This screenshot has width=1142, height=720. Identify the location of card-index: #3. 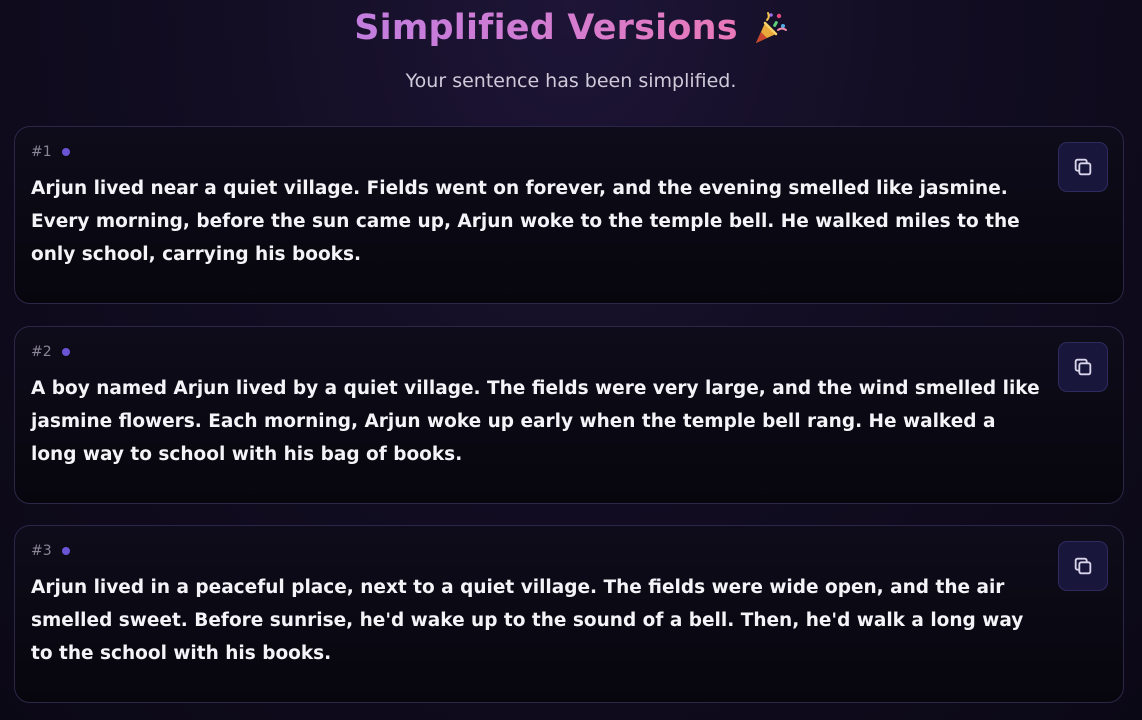
(50, 551).